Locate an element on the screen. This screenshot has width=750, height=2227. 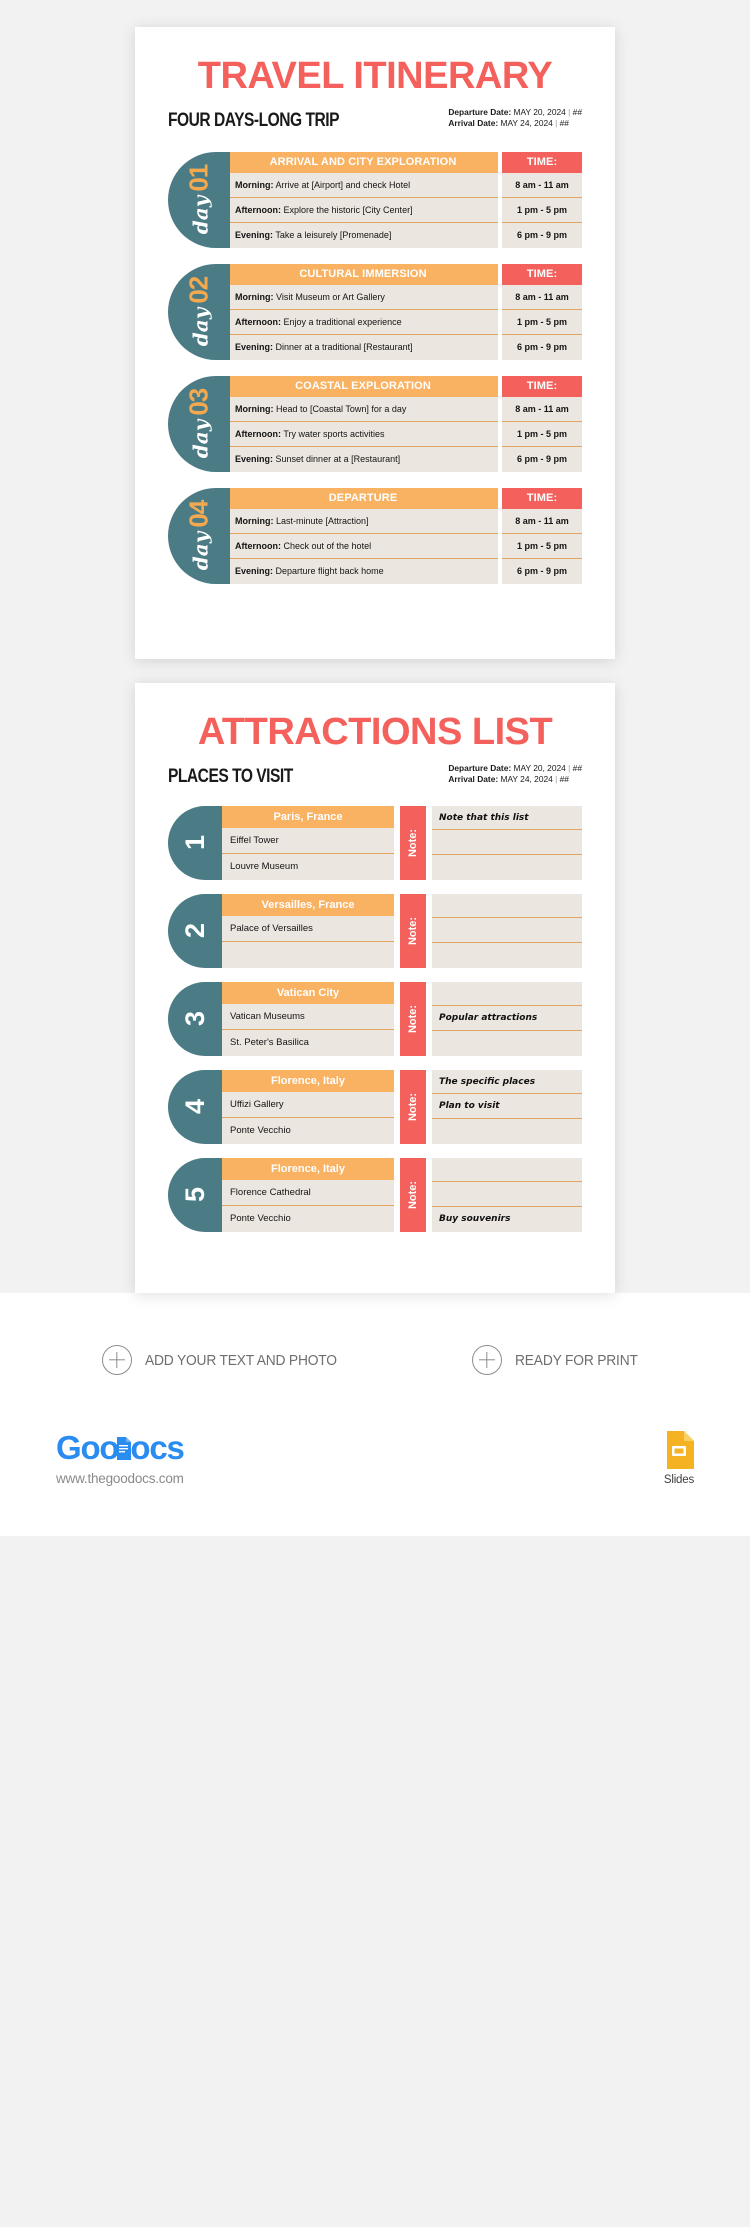
attraction-item-cell: Florence Cathedral is located at coordinates (308, 1192).